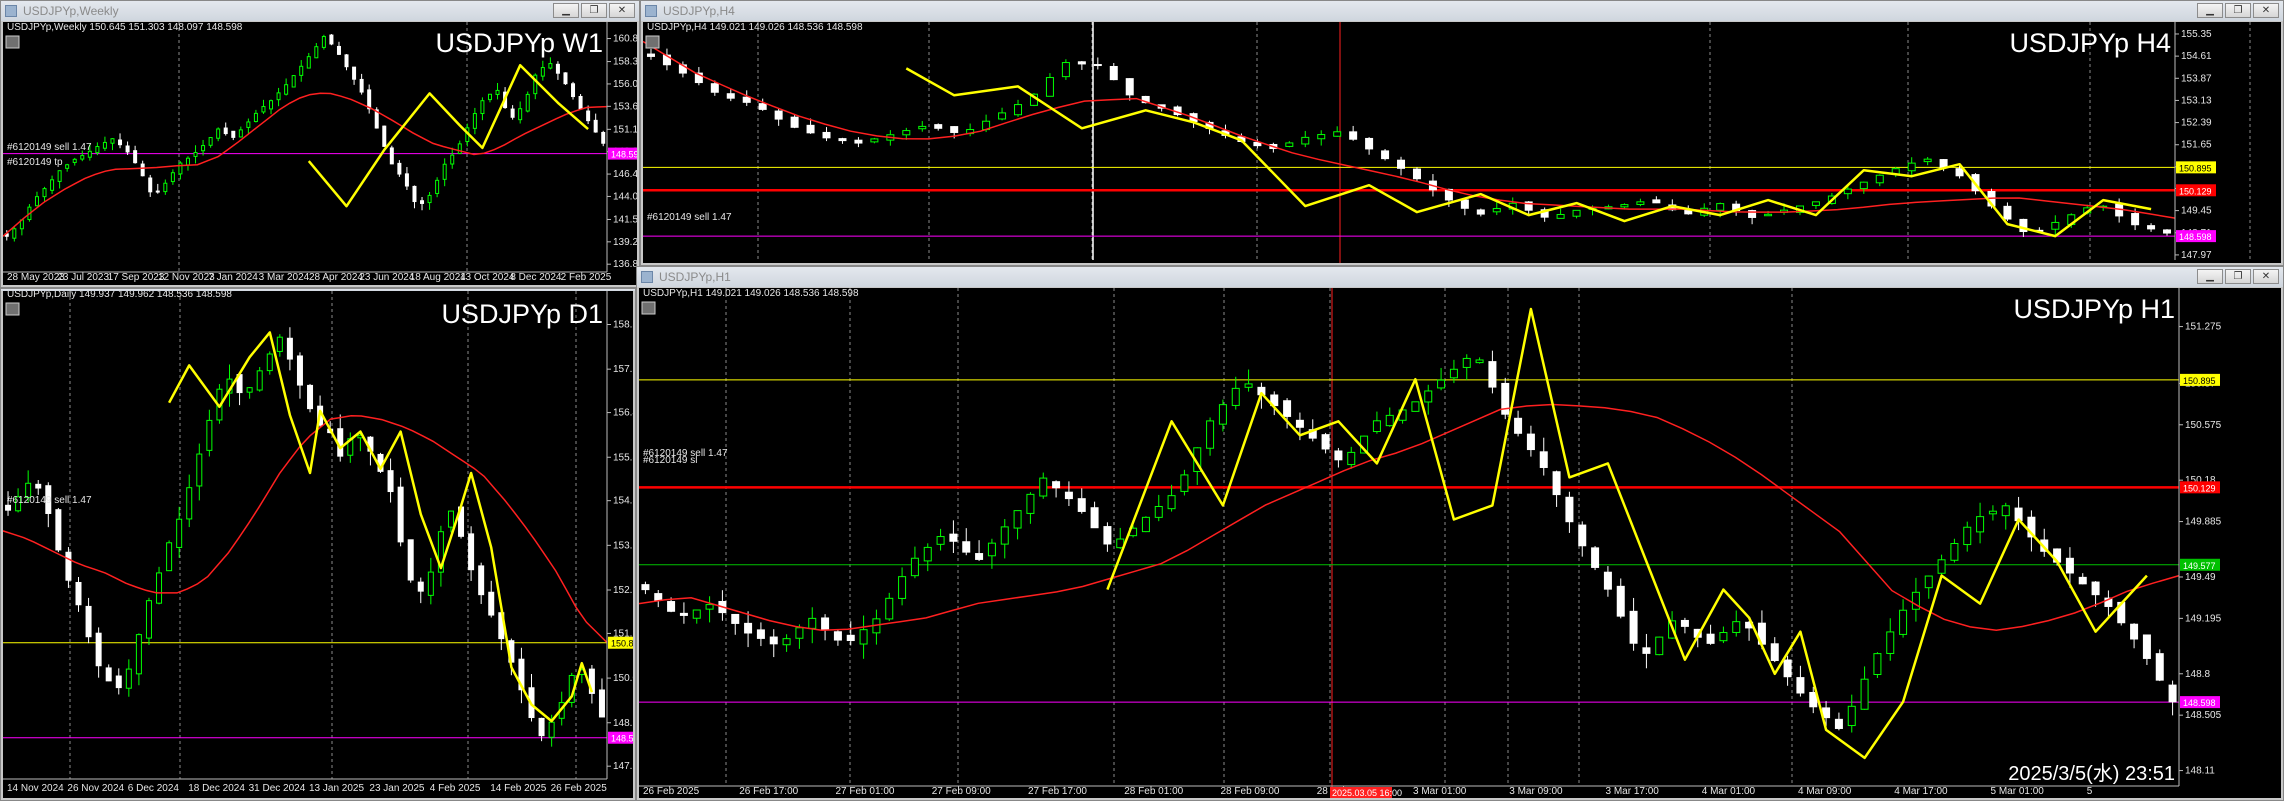 This screenshot has width=2284, height=801. What do you see at coordinates (35, 788) in the screenshot?
I see `time-tick-label: 14 Nov 2024` at bounding box center [35, 788].